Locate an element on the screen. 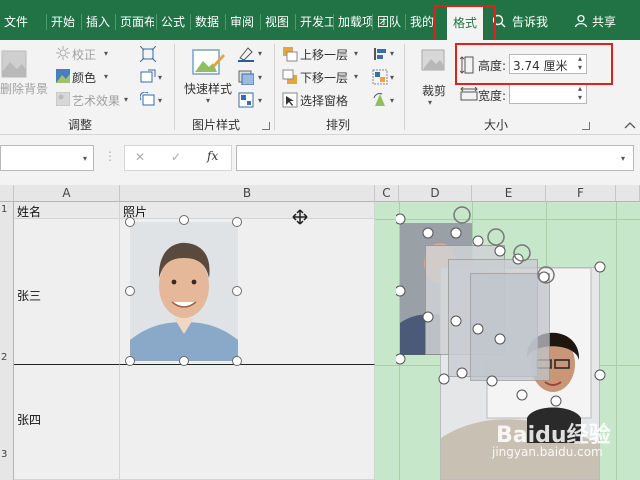 The width and height of the screenshot is (640, 480). man-portrait-image is located at coordinates (184, 291).